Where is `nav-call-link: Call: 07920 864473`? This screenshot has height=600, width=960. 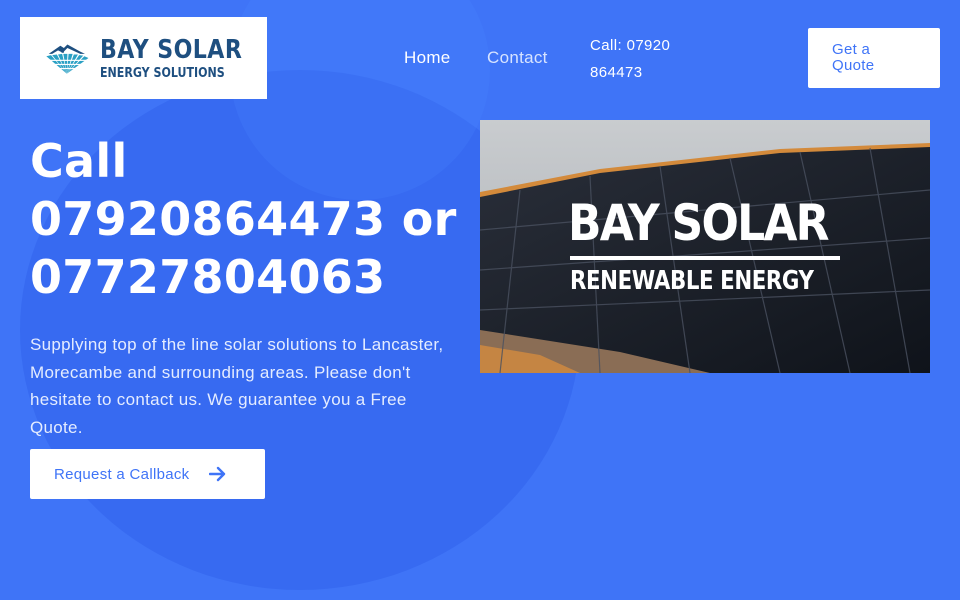 nav-call-link: Call: 07920 864473 is located at coordinates (645, 59).